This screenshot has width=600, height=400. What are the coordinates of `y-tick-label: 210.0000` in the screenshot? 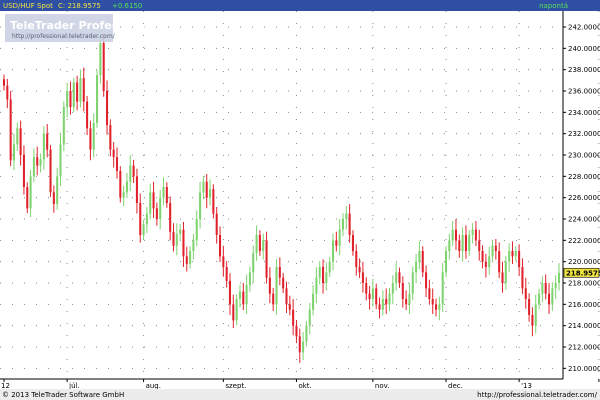 It's located at (584, 369).